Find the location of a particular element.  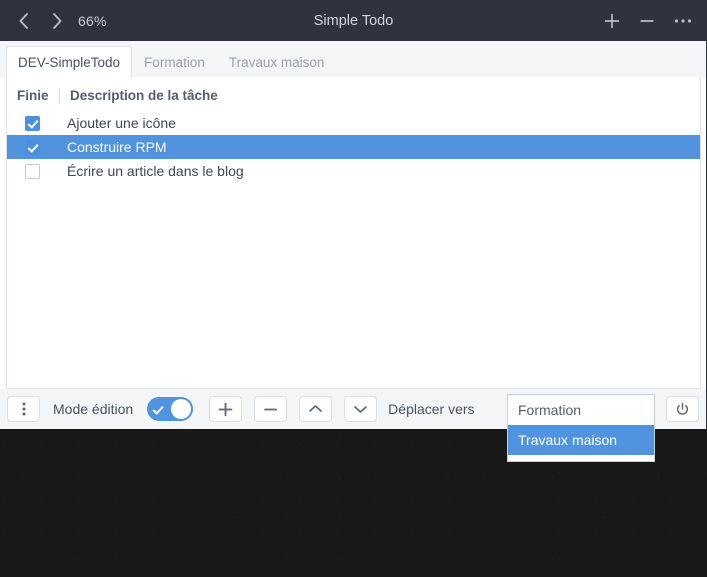

chevron-right-icon is located at coordinates (57, 20).